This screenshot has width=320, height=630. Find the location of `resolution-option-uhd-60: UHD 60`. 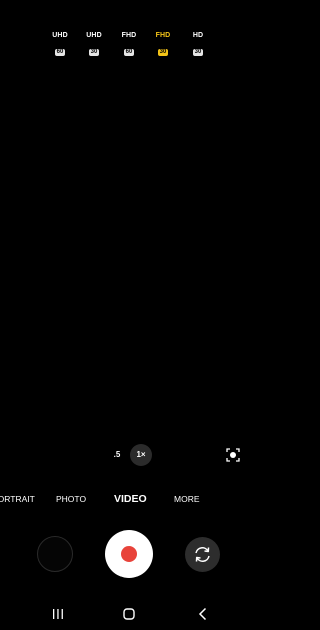

resolution-option-uhd-60: UHD 60 is located at coordinates (60, 45).